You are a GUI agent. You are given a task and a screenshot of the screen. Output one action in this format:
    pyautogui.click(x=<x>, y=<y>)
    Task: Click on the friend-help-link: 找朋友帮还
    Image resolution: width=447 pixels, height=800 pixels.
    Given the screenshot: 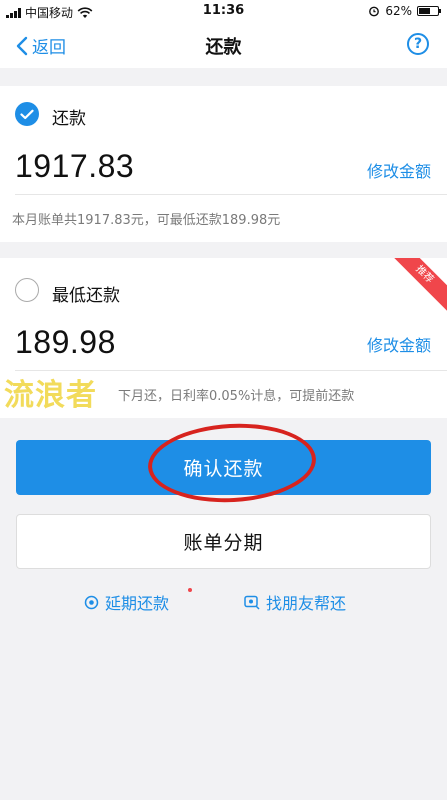 What is the action you would take?
    pyautogui.click(x=295, y=602)
    